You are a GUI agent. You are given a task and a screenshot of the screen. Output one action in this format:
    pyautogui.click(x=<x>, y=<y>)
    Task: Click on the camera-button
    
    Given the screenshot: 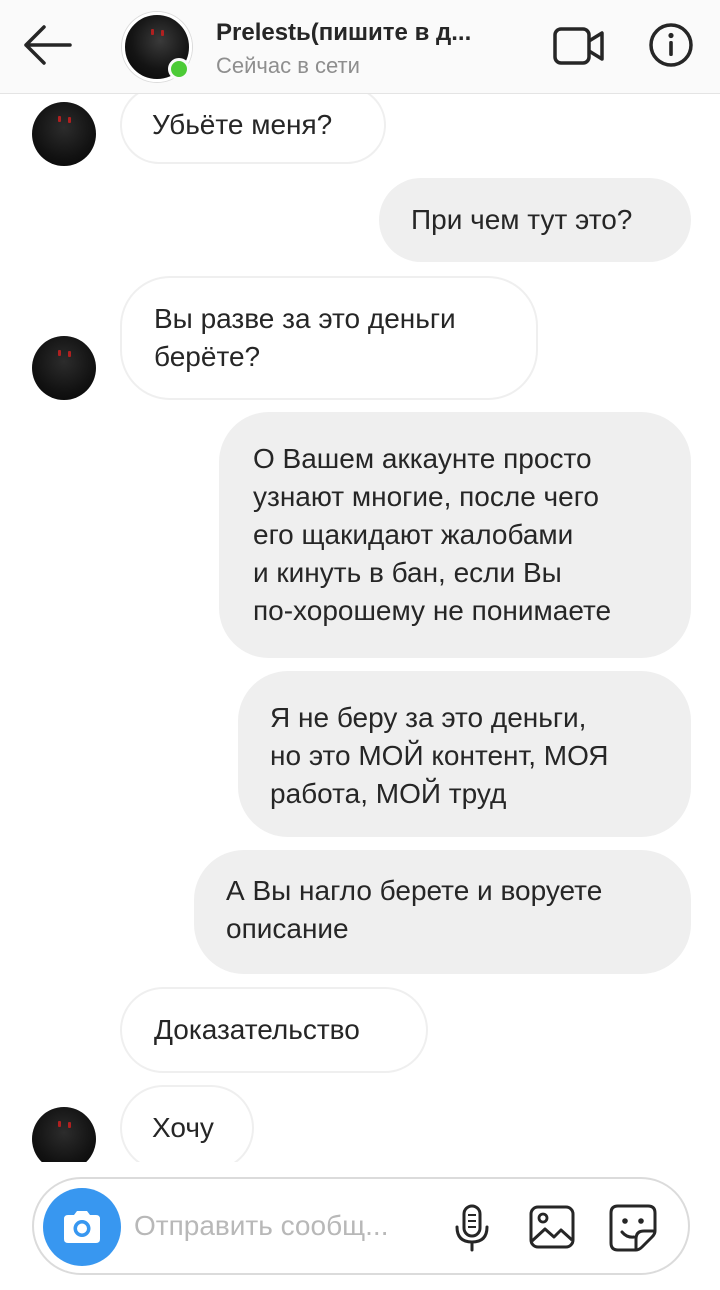 What is the action you would take?
    pyautogui.click(x=82, y=1227)
    